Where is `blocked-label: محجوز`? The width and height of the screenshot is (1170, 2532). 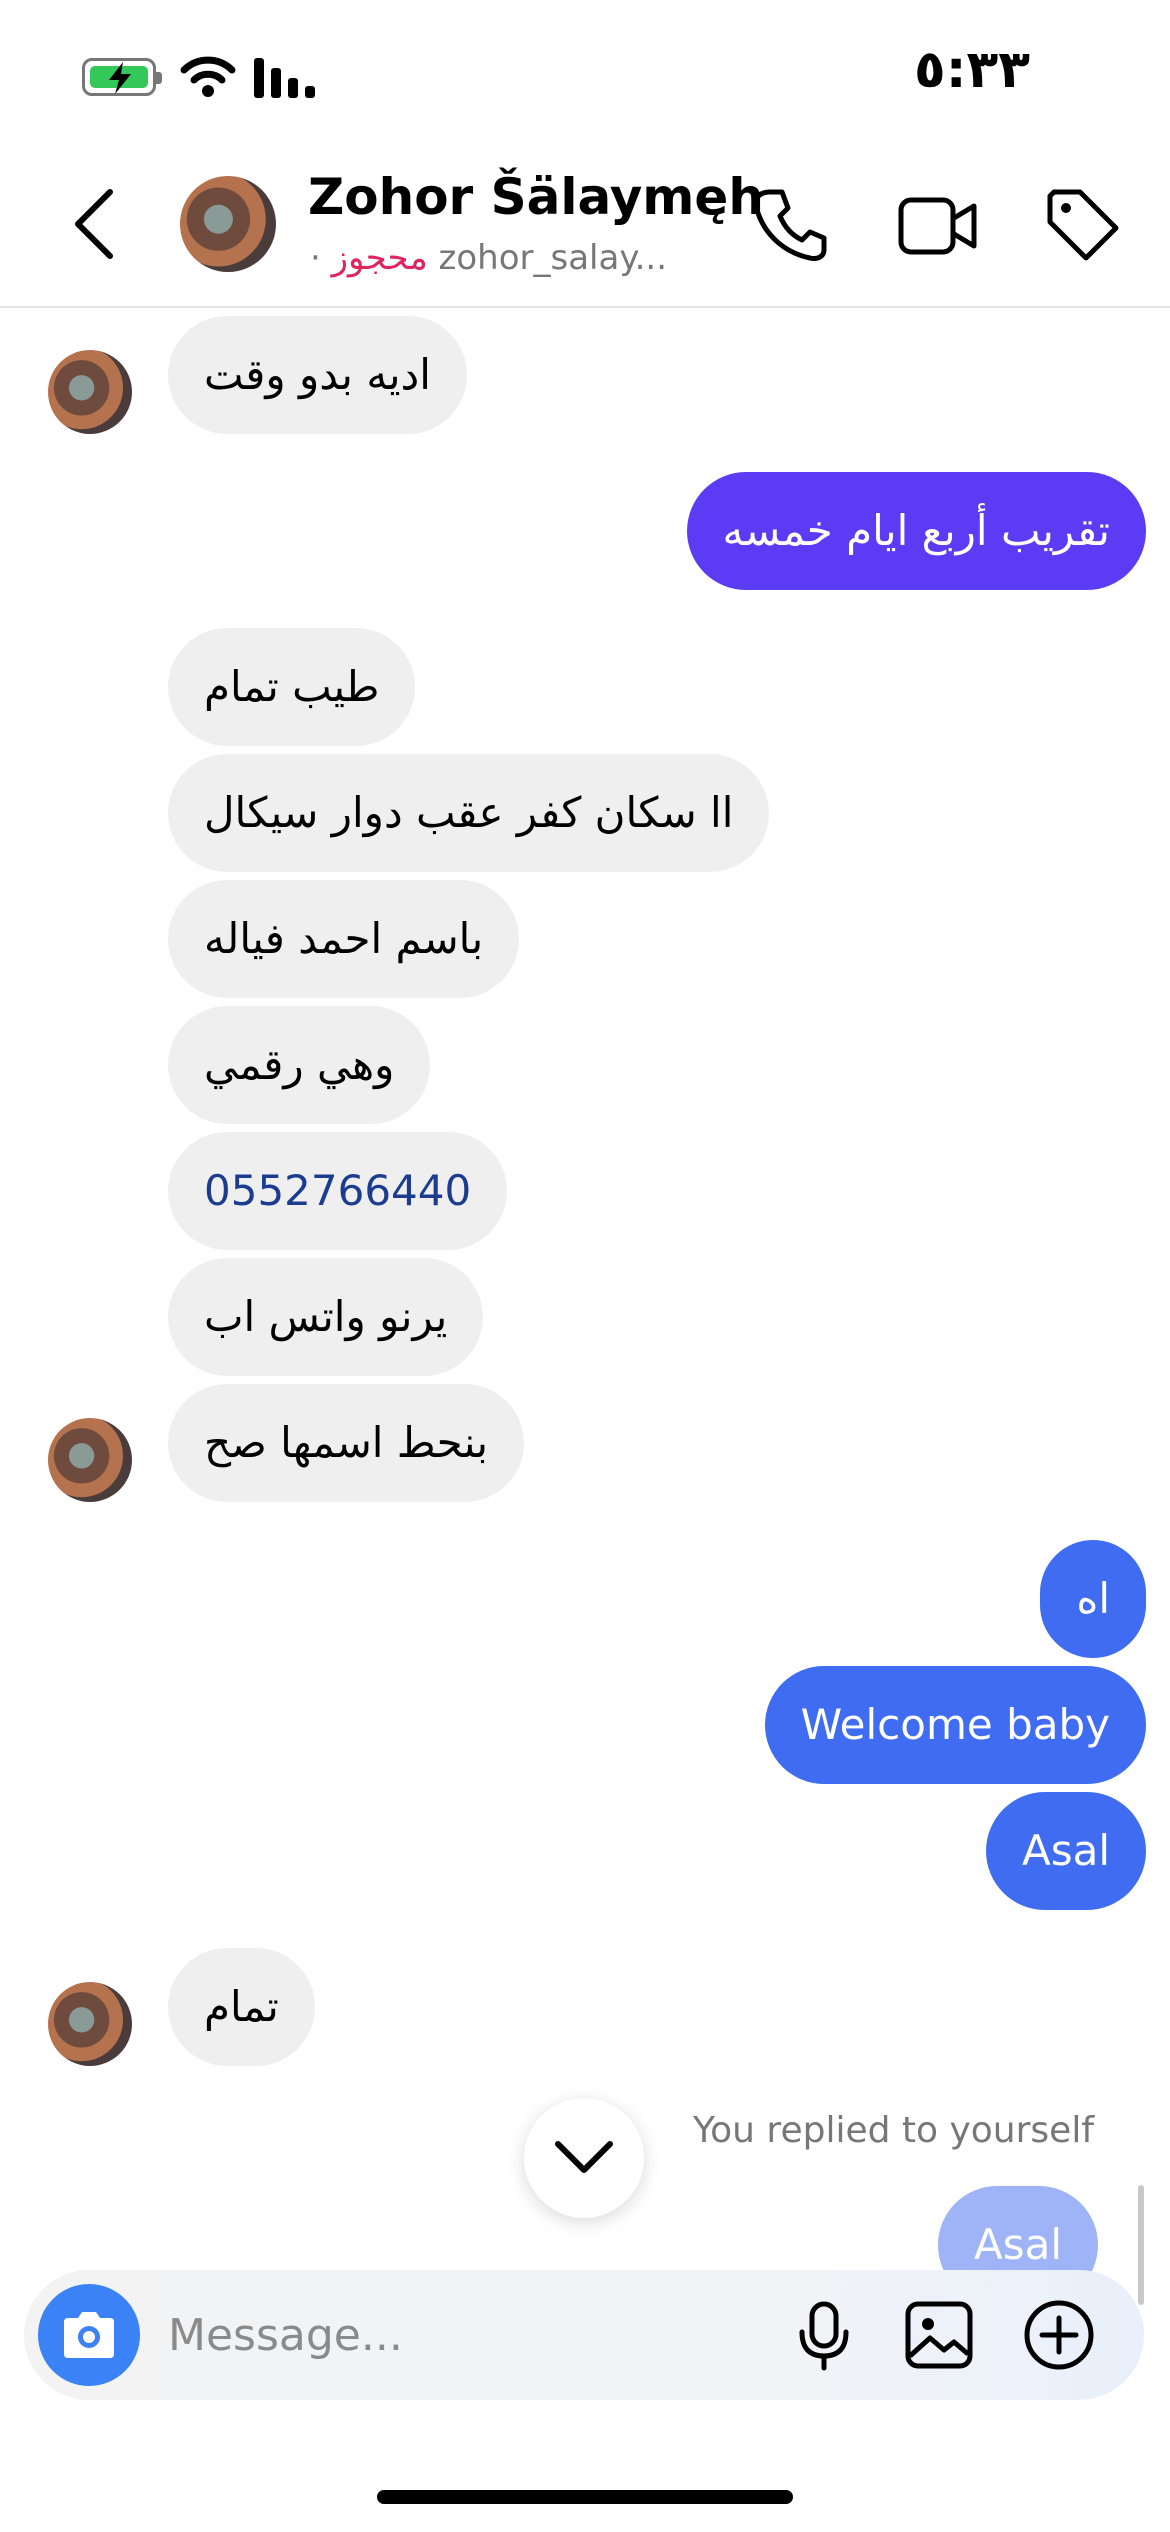 blocked-label: محجوز is located at coordinates (379, 258).